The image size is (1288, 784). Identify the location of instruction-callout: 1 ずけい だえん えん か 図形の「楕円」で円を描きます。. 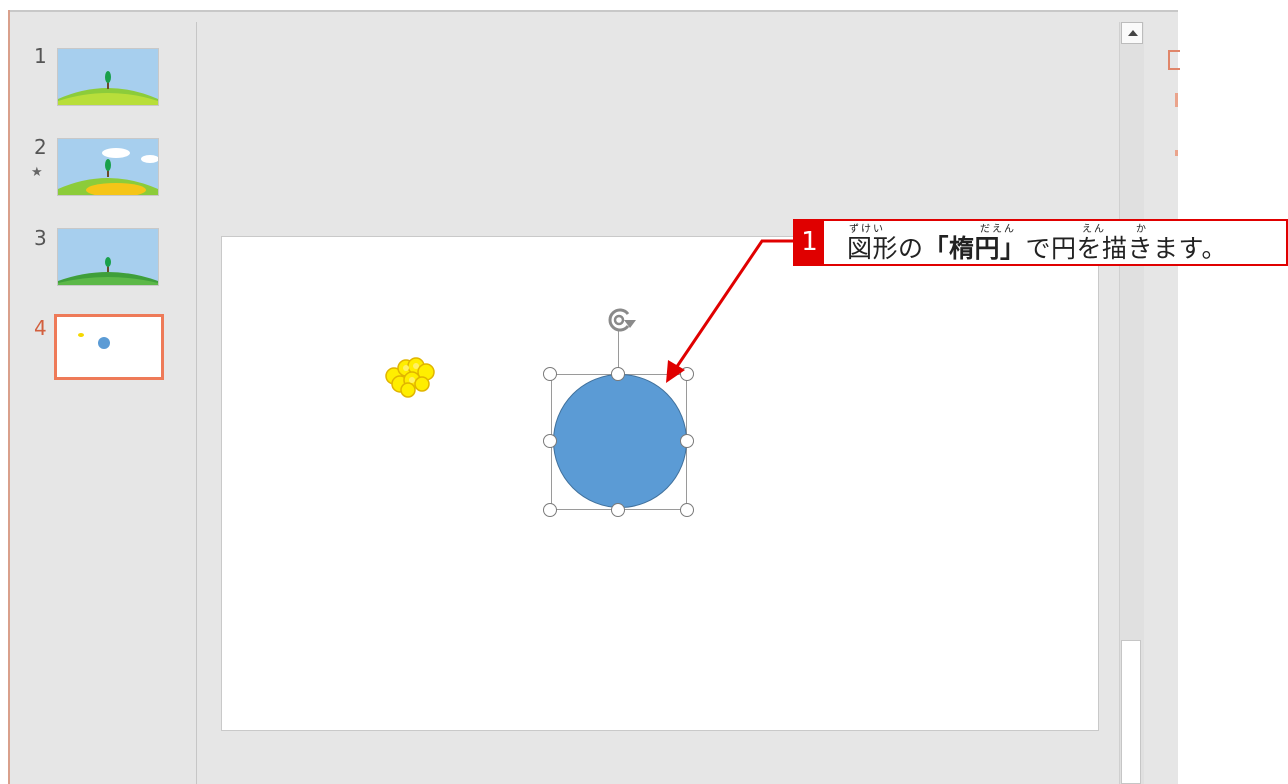
(1040, 242).